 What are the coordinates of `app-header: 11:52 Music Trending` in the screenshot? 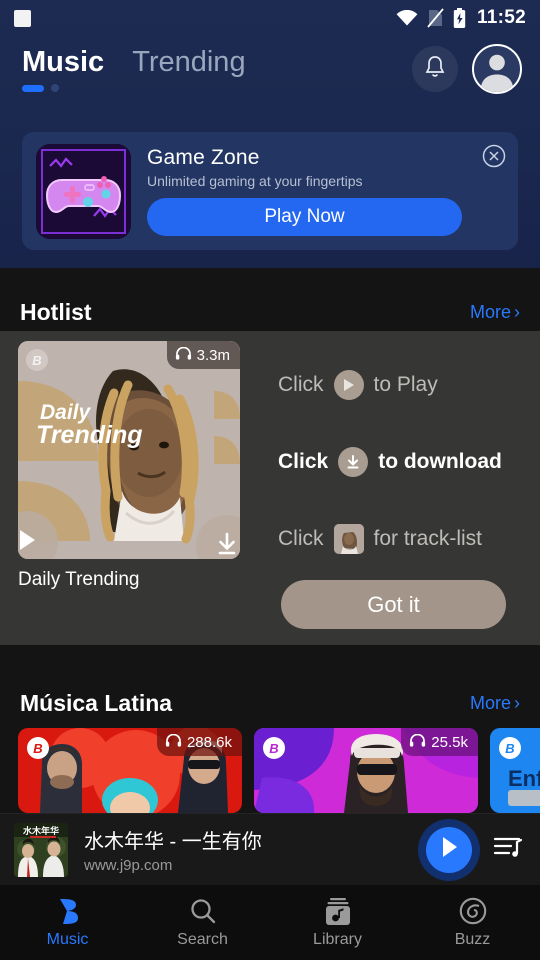 It's located at (270, 55).